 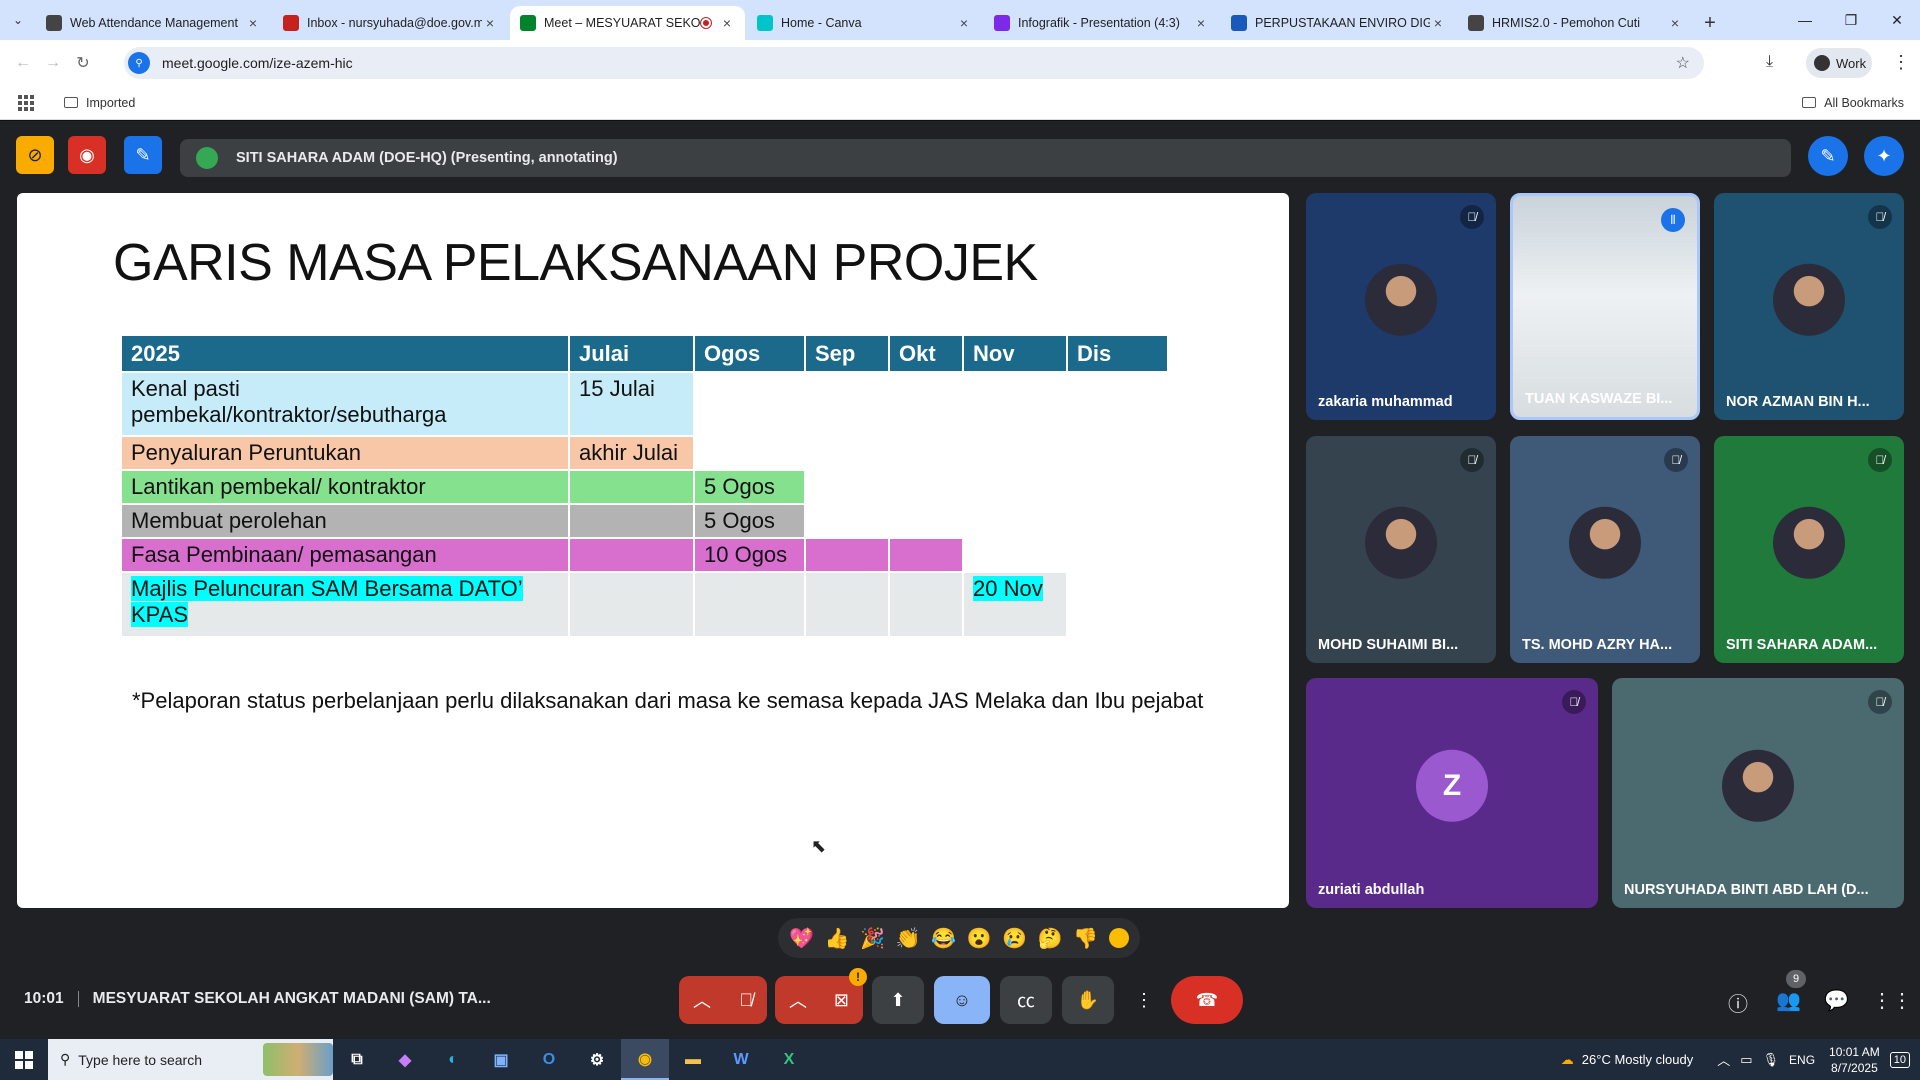 I want to click on profile-button: Work, so click(x=1839, y=63).